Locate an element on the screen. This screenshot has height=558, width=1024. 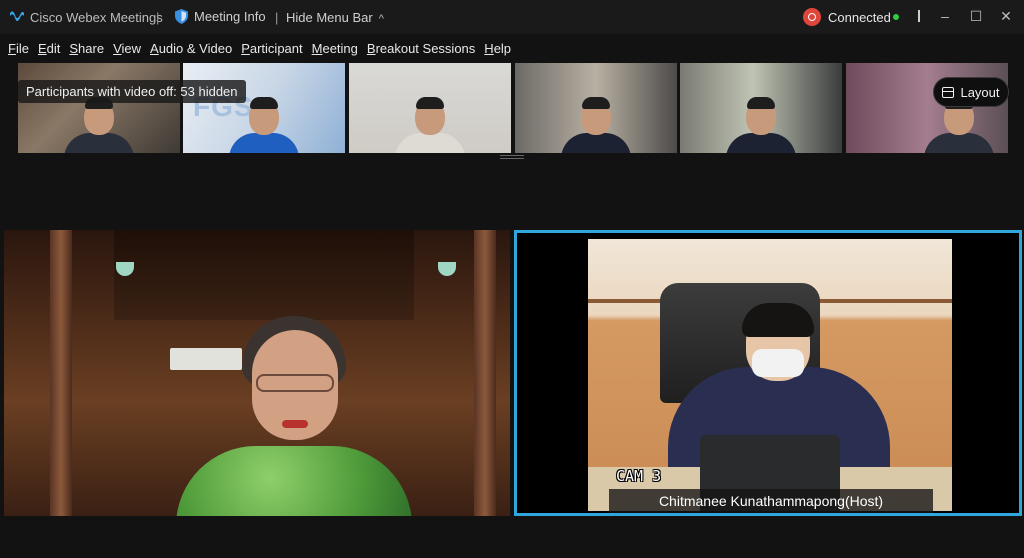
menu-help: Help is located at coordinates (497, 48).